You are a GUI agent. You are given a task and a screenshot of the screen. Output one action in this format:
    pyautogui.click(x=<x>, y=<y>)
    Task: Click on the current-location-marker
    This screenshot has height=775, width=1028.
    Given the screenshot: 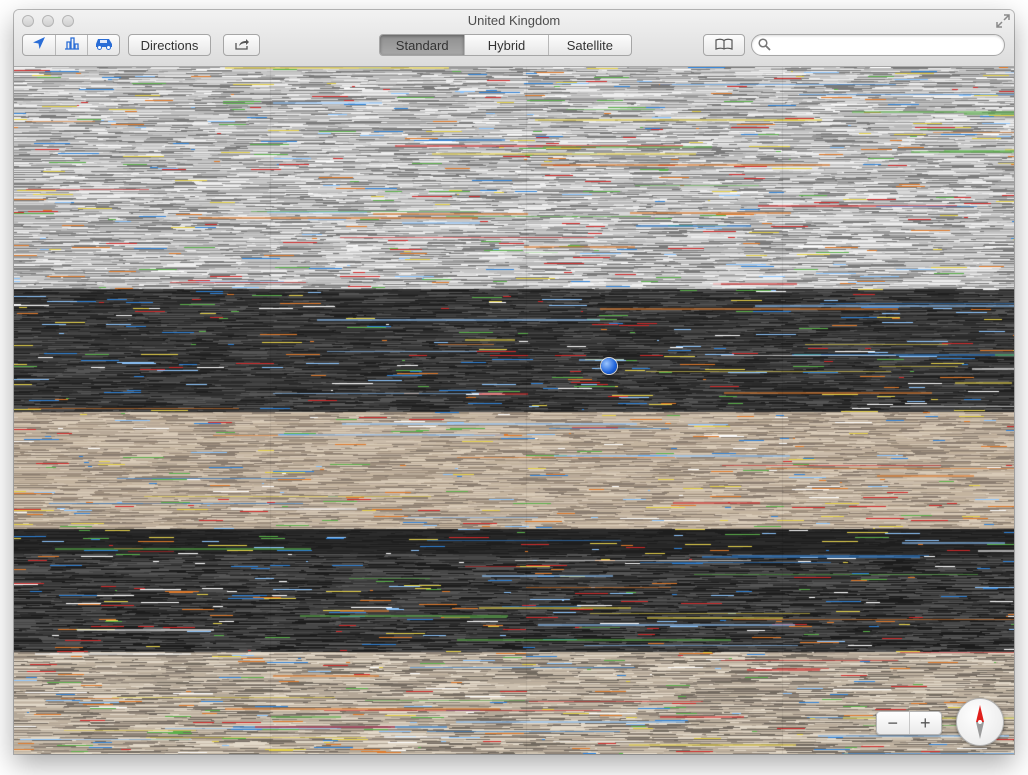 What is the action you would take?
    pyautogui.click(x=609, y=366)
    